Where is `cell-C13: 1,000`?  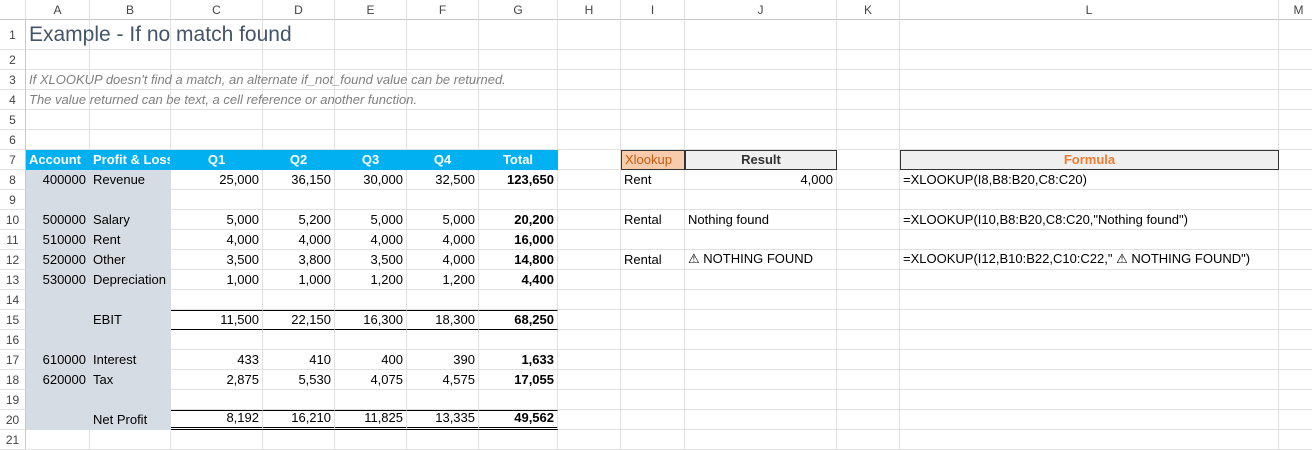 cell-C13: 1,000 is located at coordinates (217, 280).